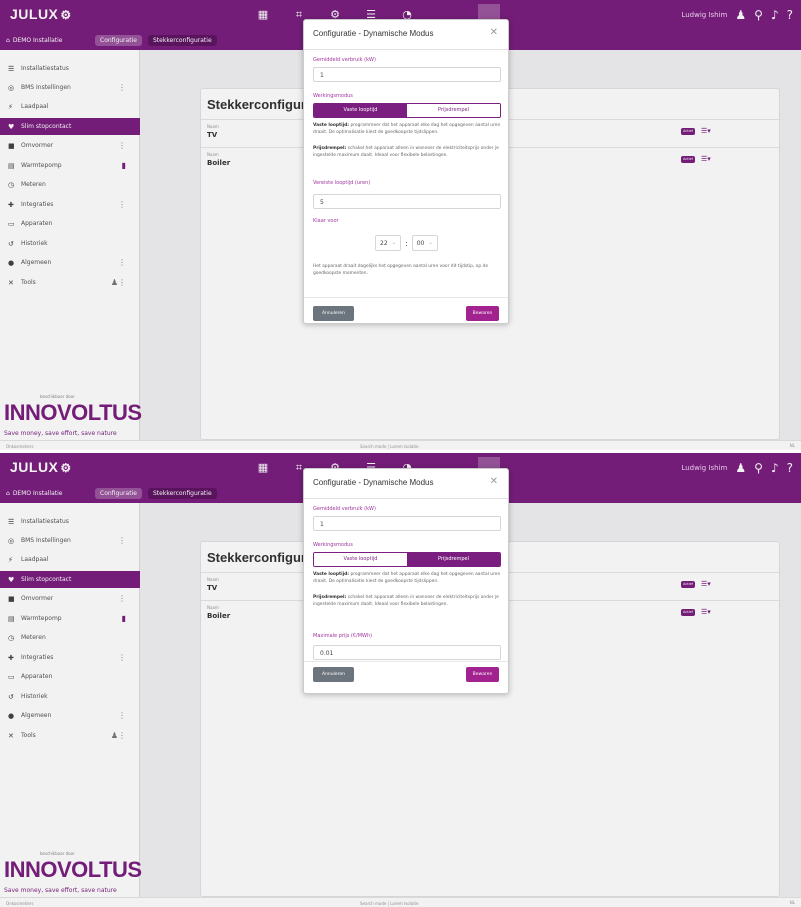 This screenshot has height=907, width=801. Describe the element at coordinates (424, 243) in the screenshot. I see `minute-select: 00 ⌄` at that location.